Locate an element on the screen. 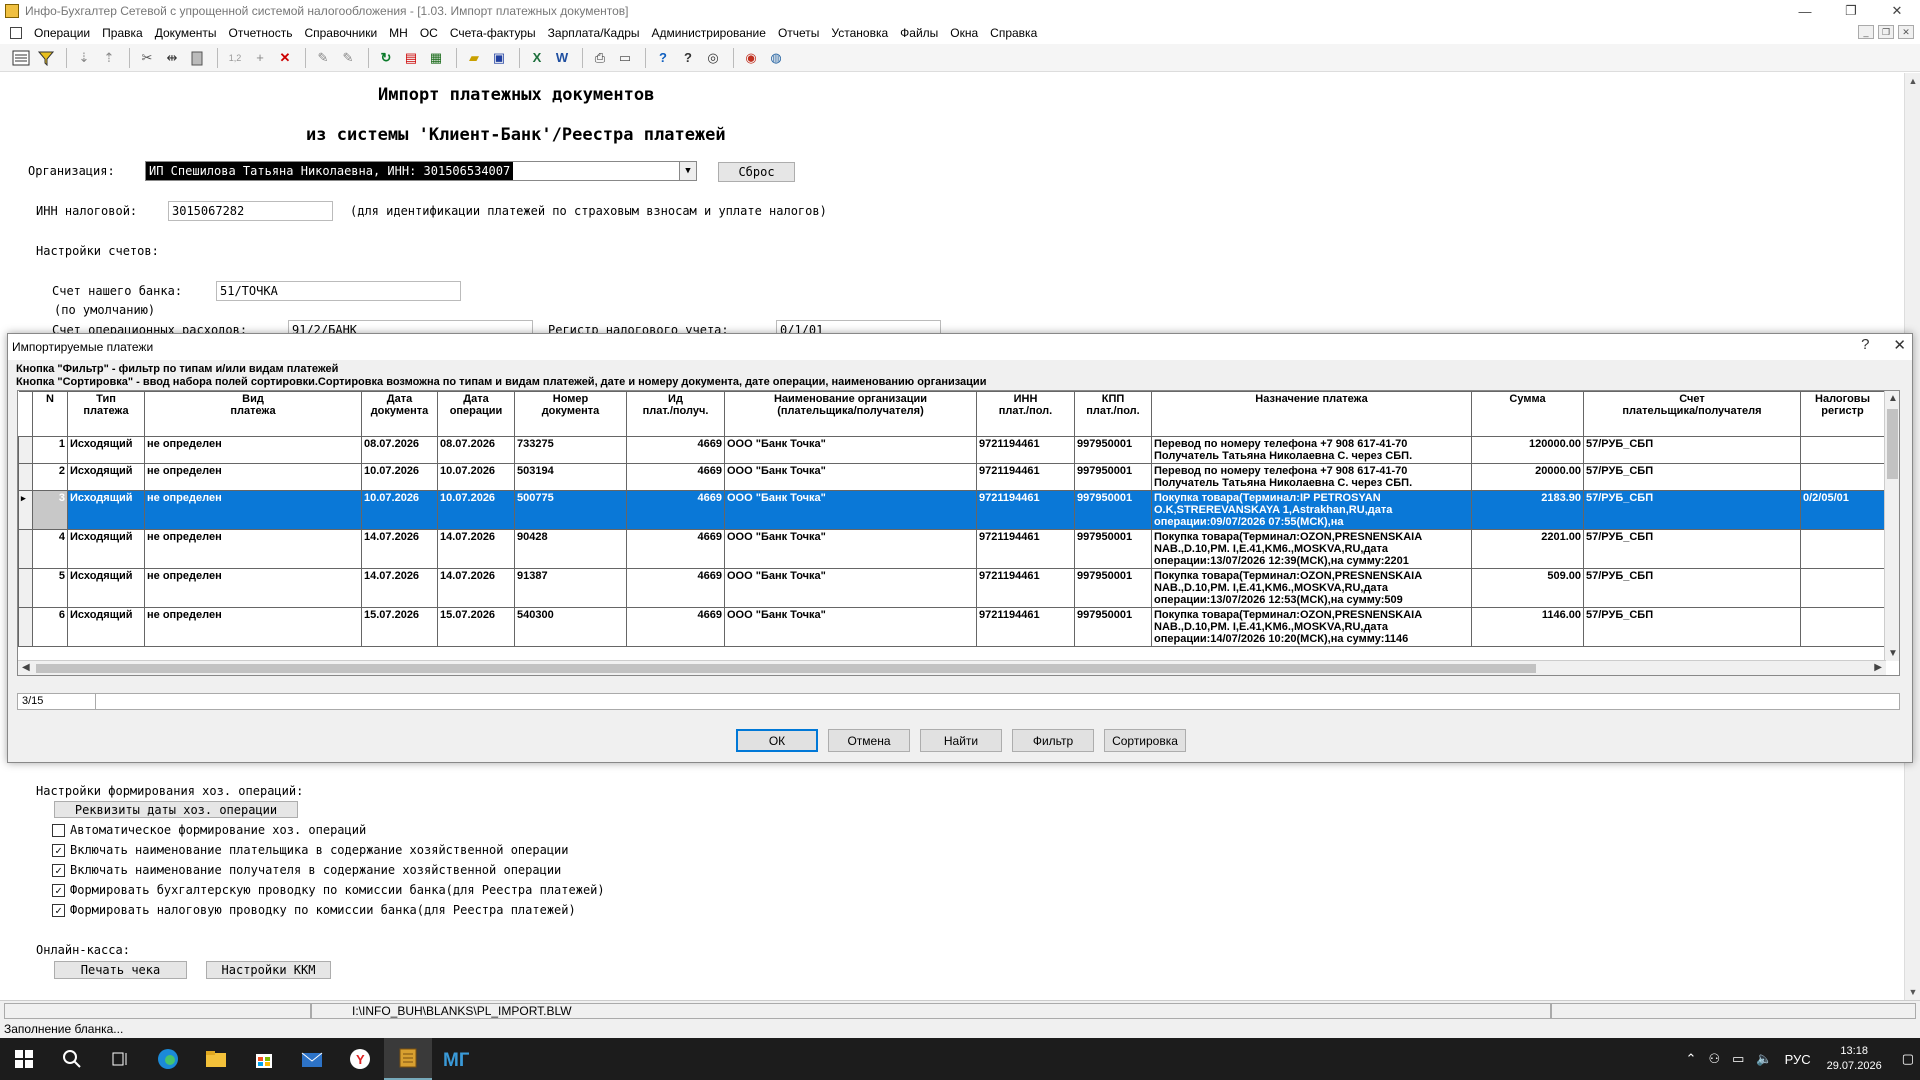 The image size is (1920, 1080). search-icon is located at coordinates (72, 1059).